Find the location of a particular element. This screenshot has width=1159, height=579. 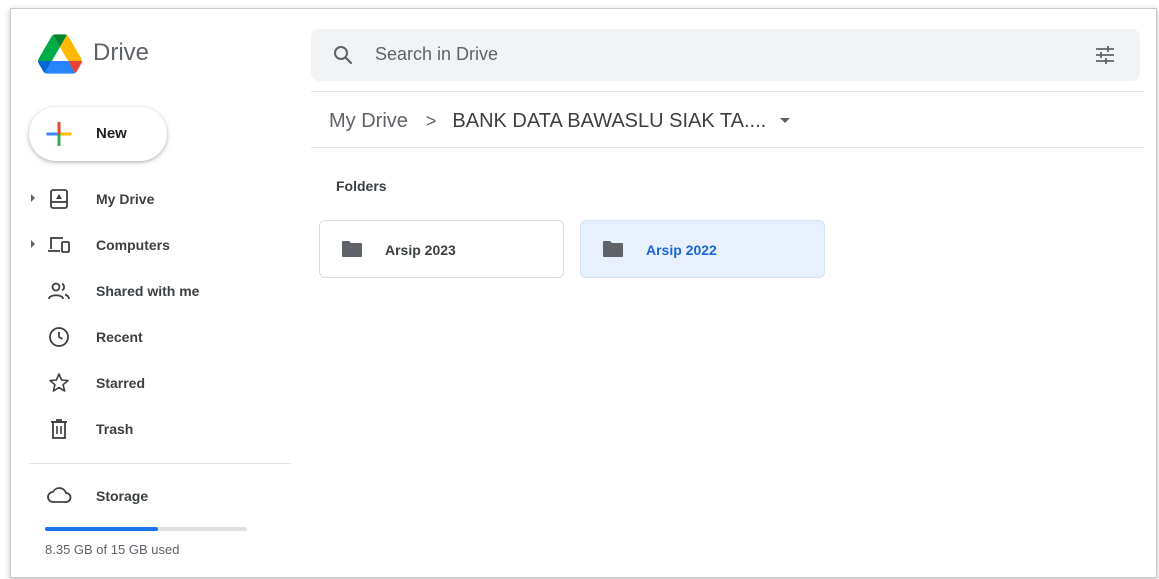

app-name: Drive is located at coordinates (121, 52).